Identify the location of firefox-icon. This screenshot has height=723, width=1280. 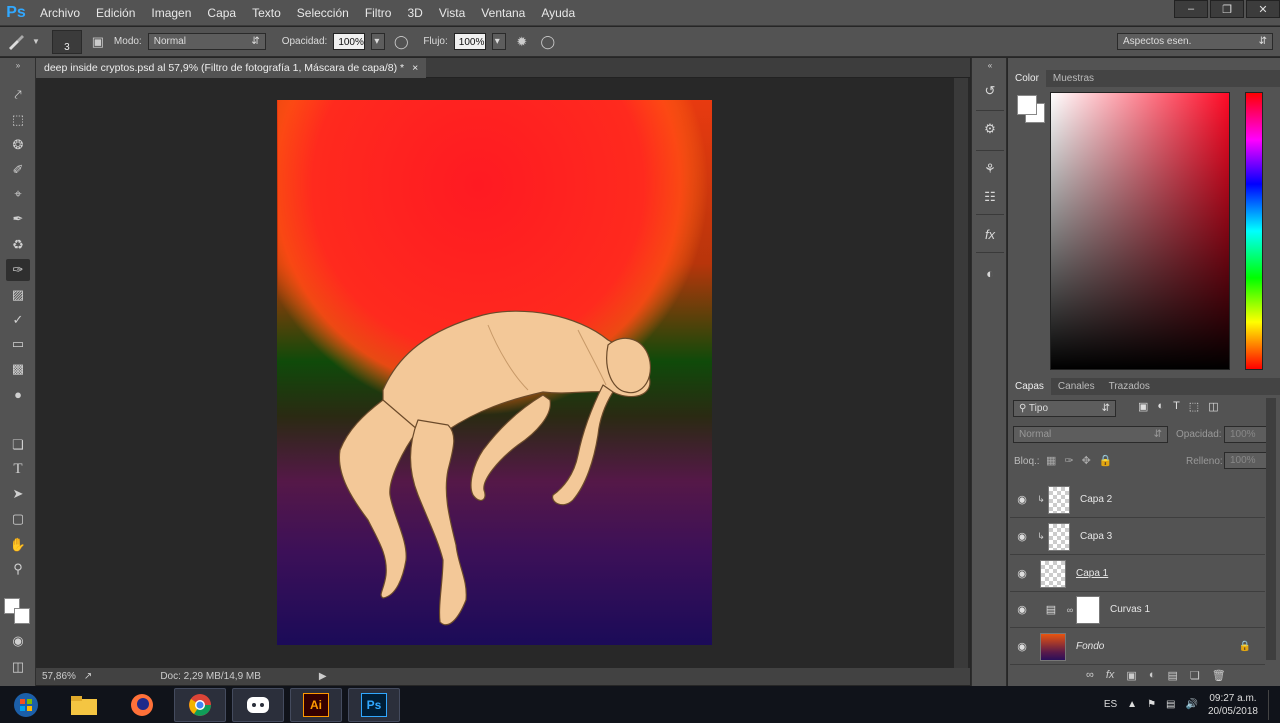
(142, 705).